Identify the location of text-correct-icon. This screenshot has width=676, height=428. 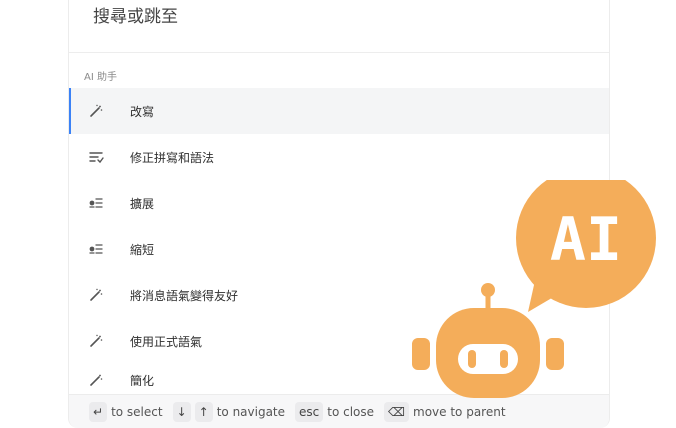
(96, 157).